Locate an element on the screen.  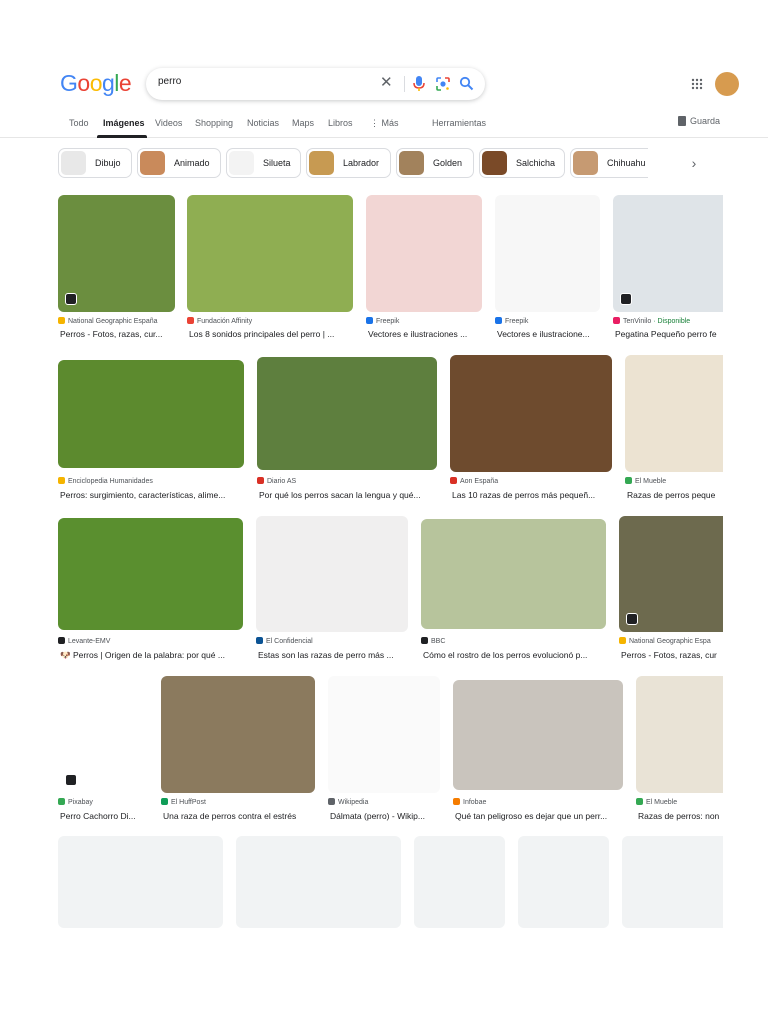
chip-labrador: Labrador is located at coordinates (348, 163).